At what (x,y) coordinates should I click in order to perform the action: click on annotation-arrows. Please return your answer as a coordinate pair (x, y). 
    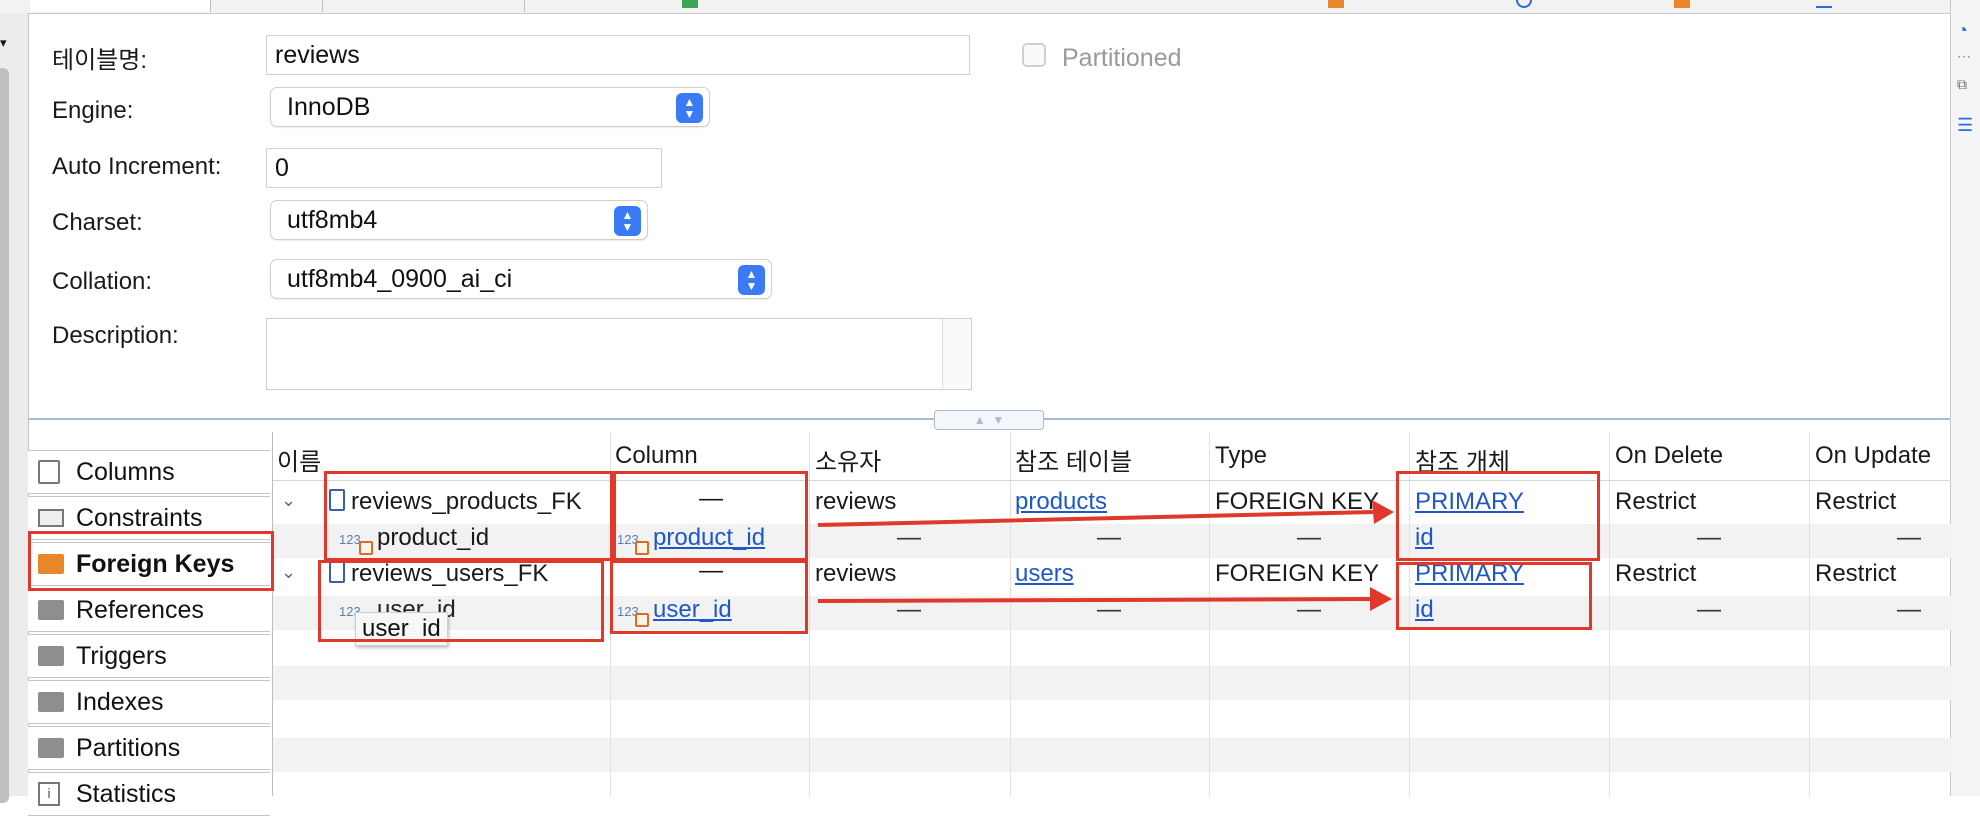
    Looking at the image, I should click on (1105, 555).